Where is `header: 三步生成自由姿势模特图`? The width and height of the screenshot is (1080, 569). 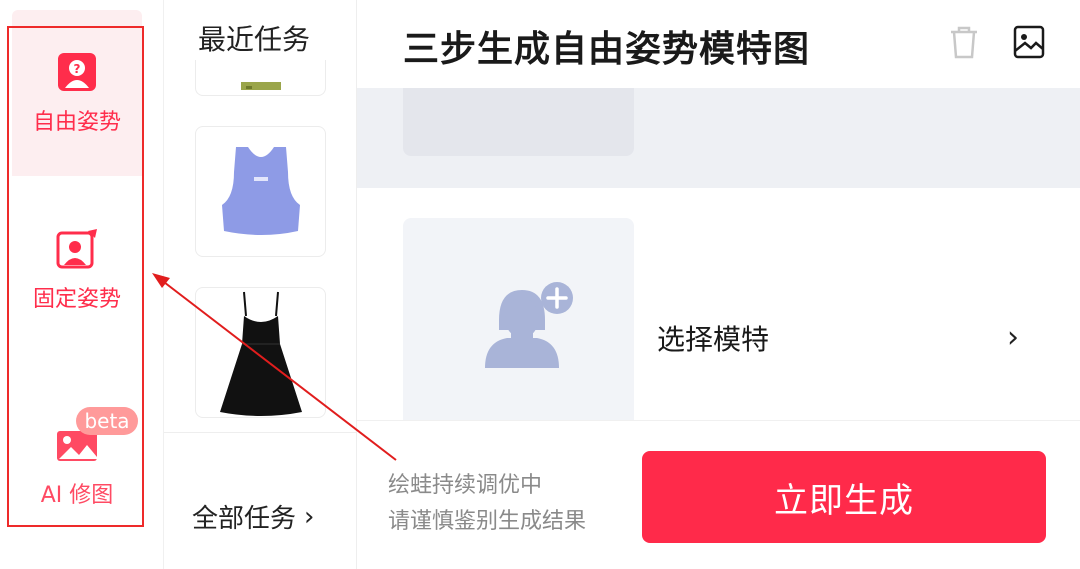 header: 三步生成自由姿势模特图 is located at coordinates (718, 44).